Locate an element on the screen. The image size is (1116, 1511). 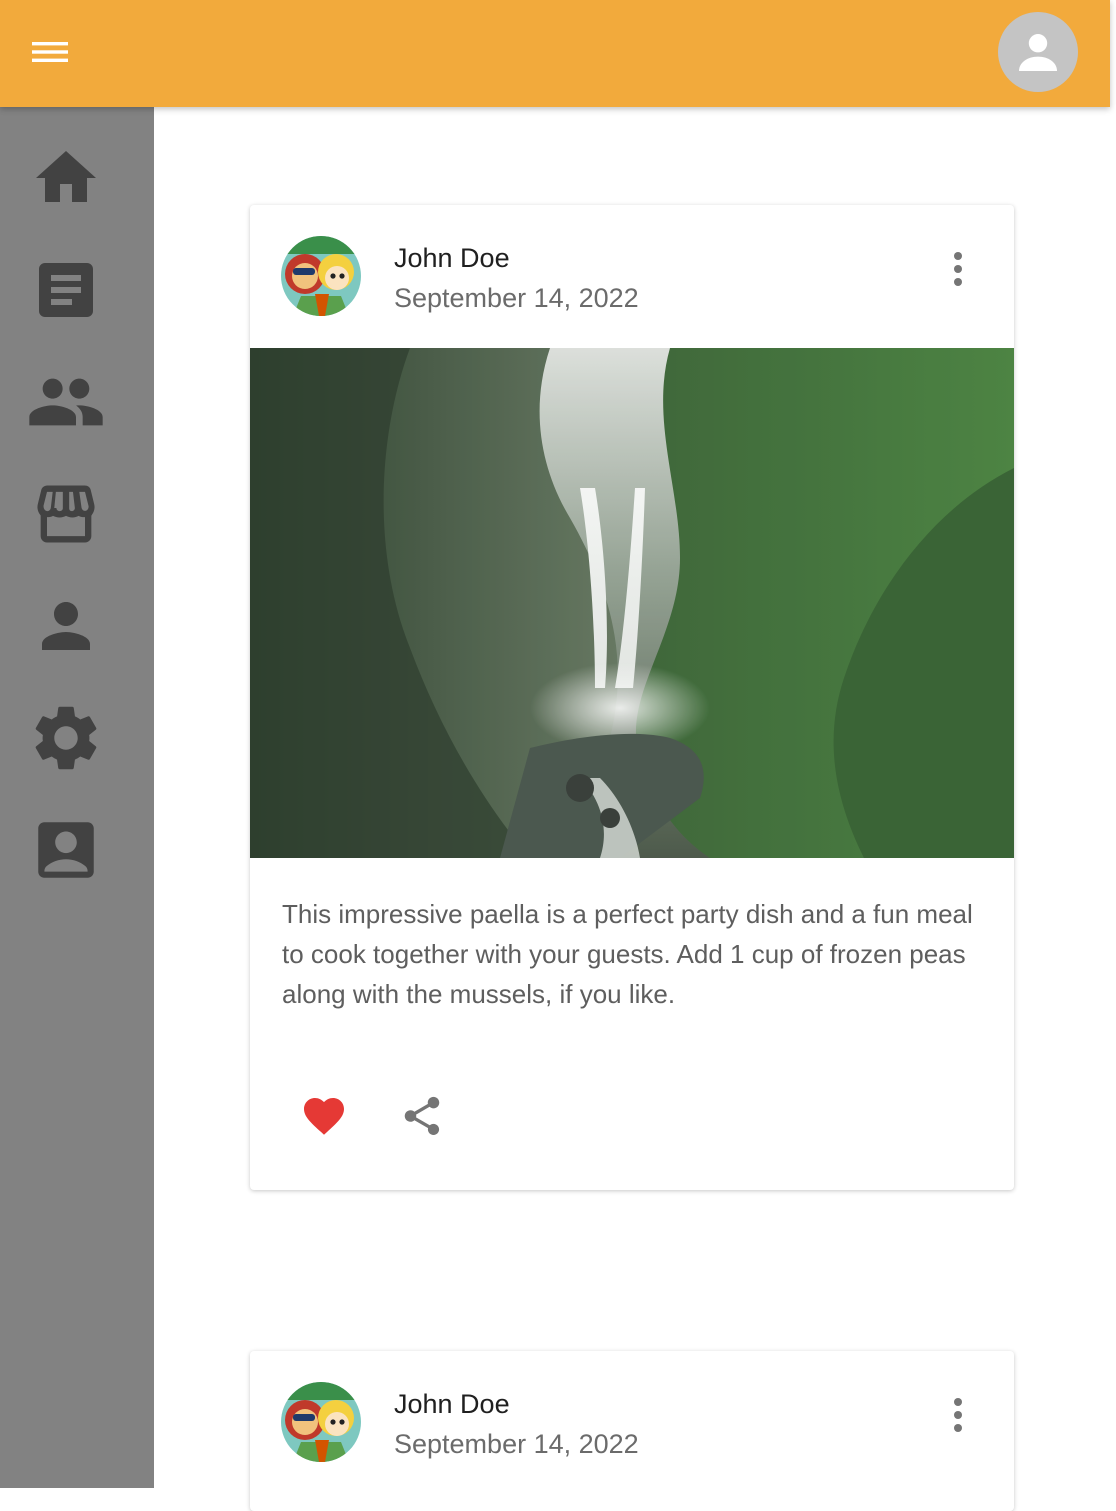
person-icon is located at coordinates (66, 626).